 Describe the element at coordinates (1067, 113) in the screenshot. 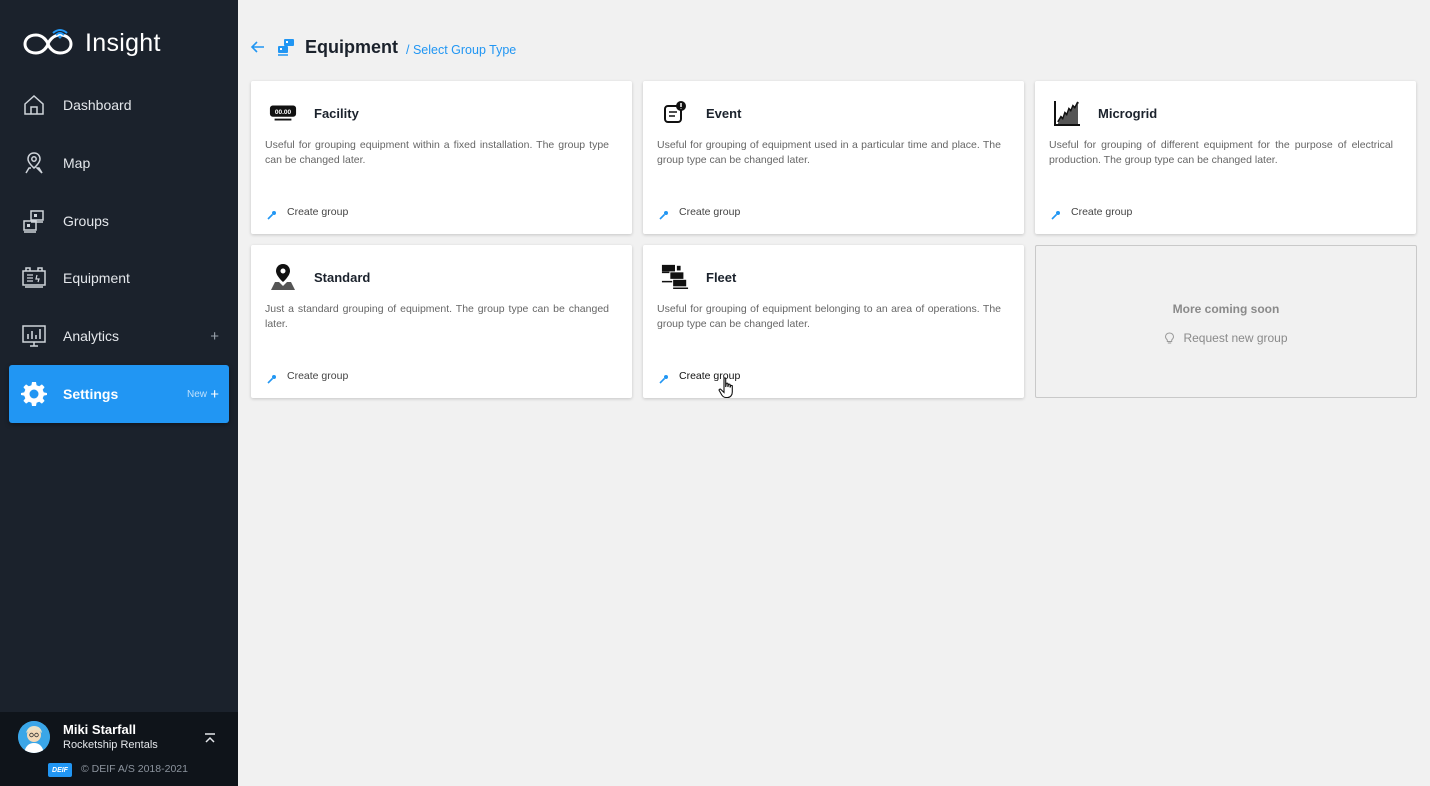

I see `chart-growth-icon` at that location.